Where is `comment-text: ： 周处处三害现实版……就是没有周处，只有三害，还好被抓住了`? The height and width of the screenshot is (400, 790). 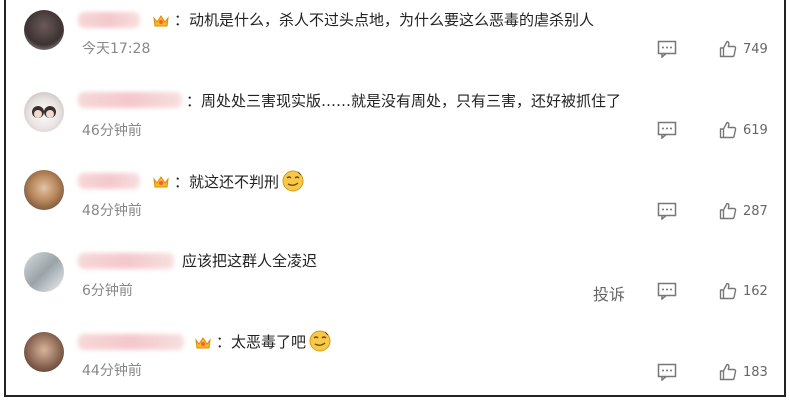 comment-text: ： 周处处三害现实版……就是没有周处，只有三害，还好被抓住了 is located at coordinates (403, 100).